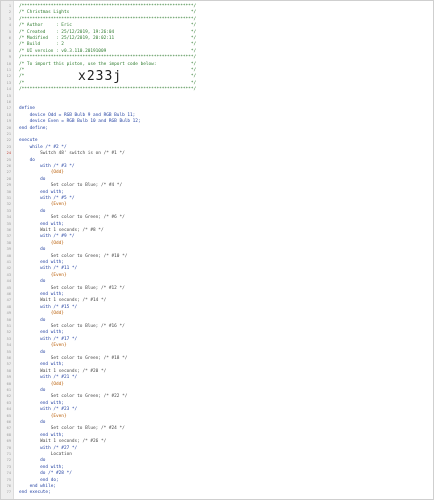  Describe the element at coordinates (35, 493) in the screenshot. I see `code-text: end execute;` at that location.